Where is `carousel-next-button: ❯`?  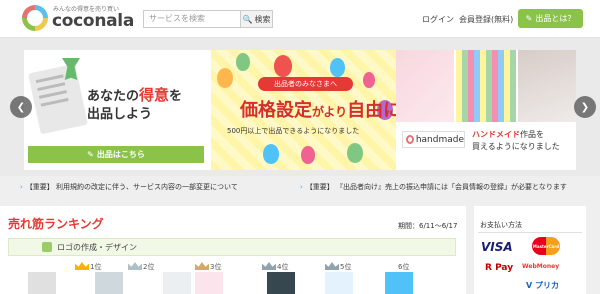 carousel-next-button: ❯ is located at coordinates (585, 107).